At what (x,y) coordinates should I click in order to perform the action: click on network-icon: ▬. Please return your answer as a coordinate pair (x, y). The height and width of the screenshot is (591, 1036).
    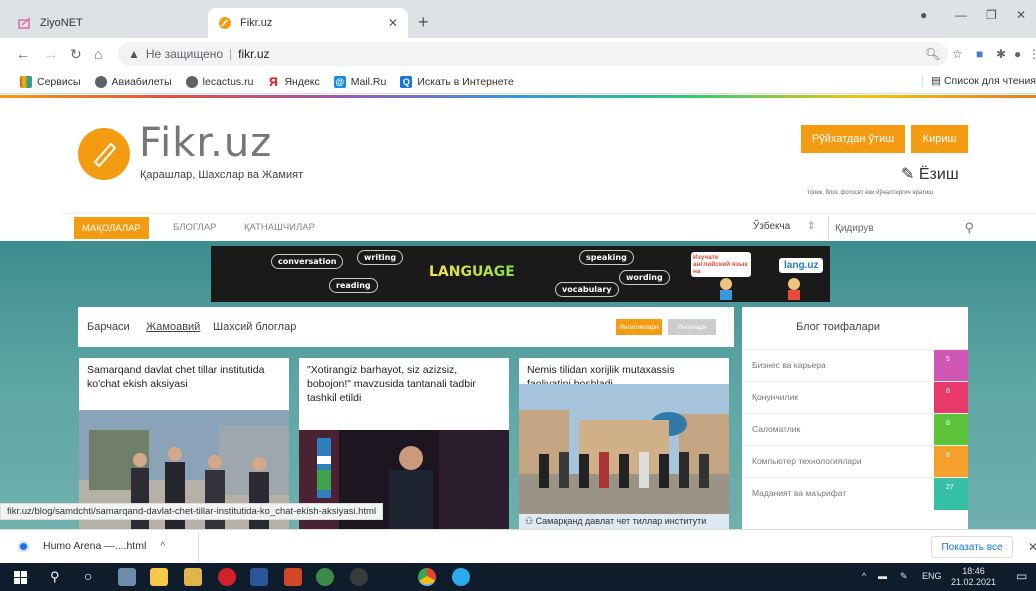
    Looking at the image, I should click on (882, 576).